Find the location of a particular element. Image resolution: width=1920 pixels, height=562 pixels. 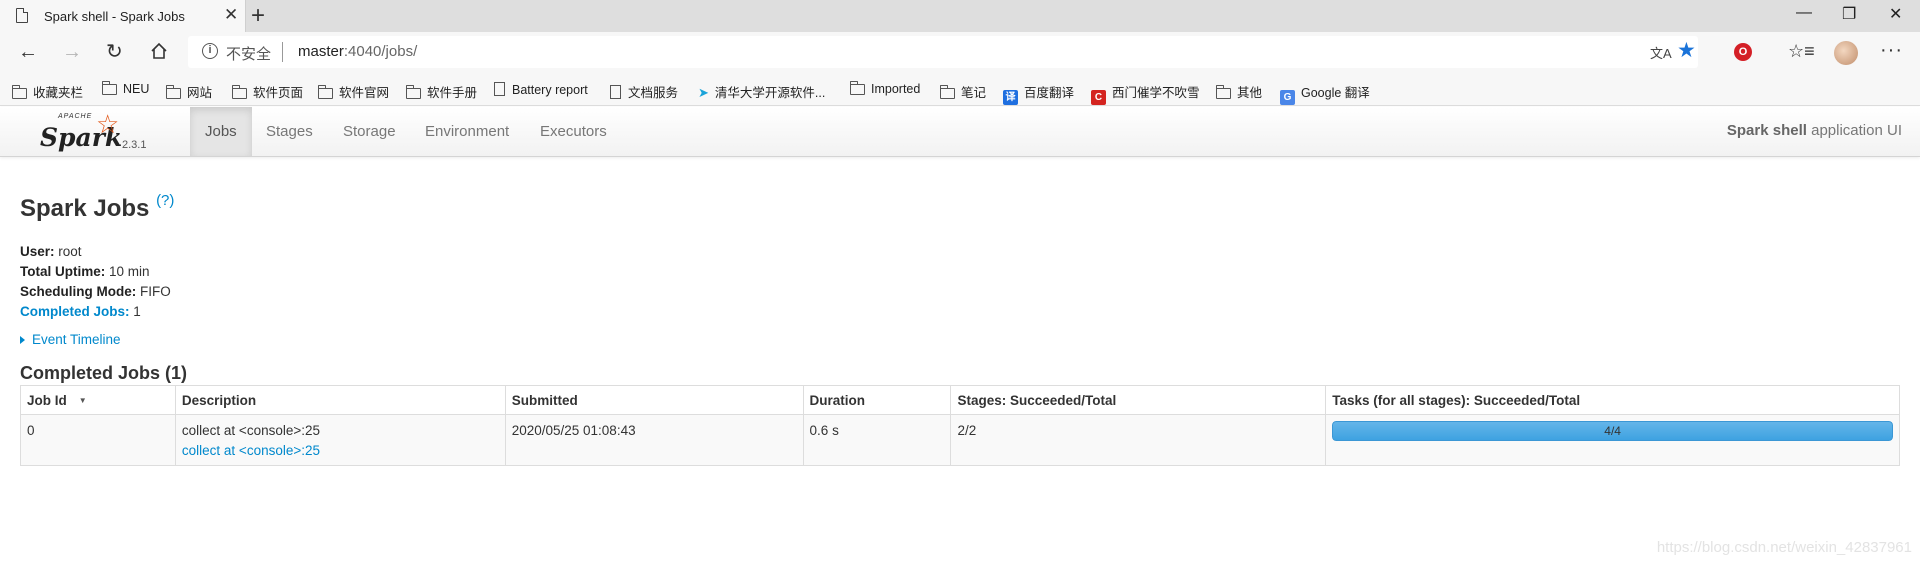

close-window-button: ✕ is located at coordinates (1895, 14).